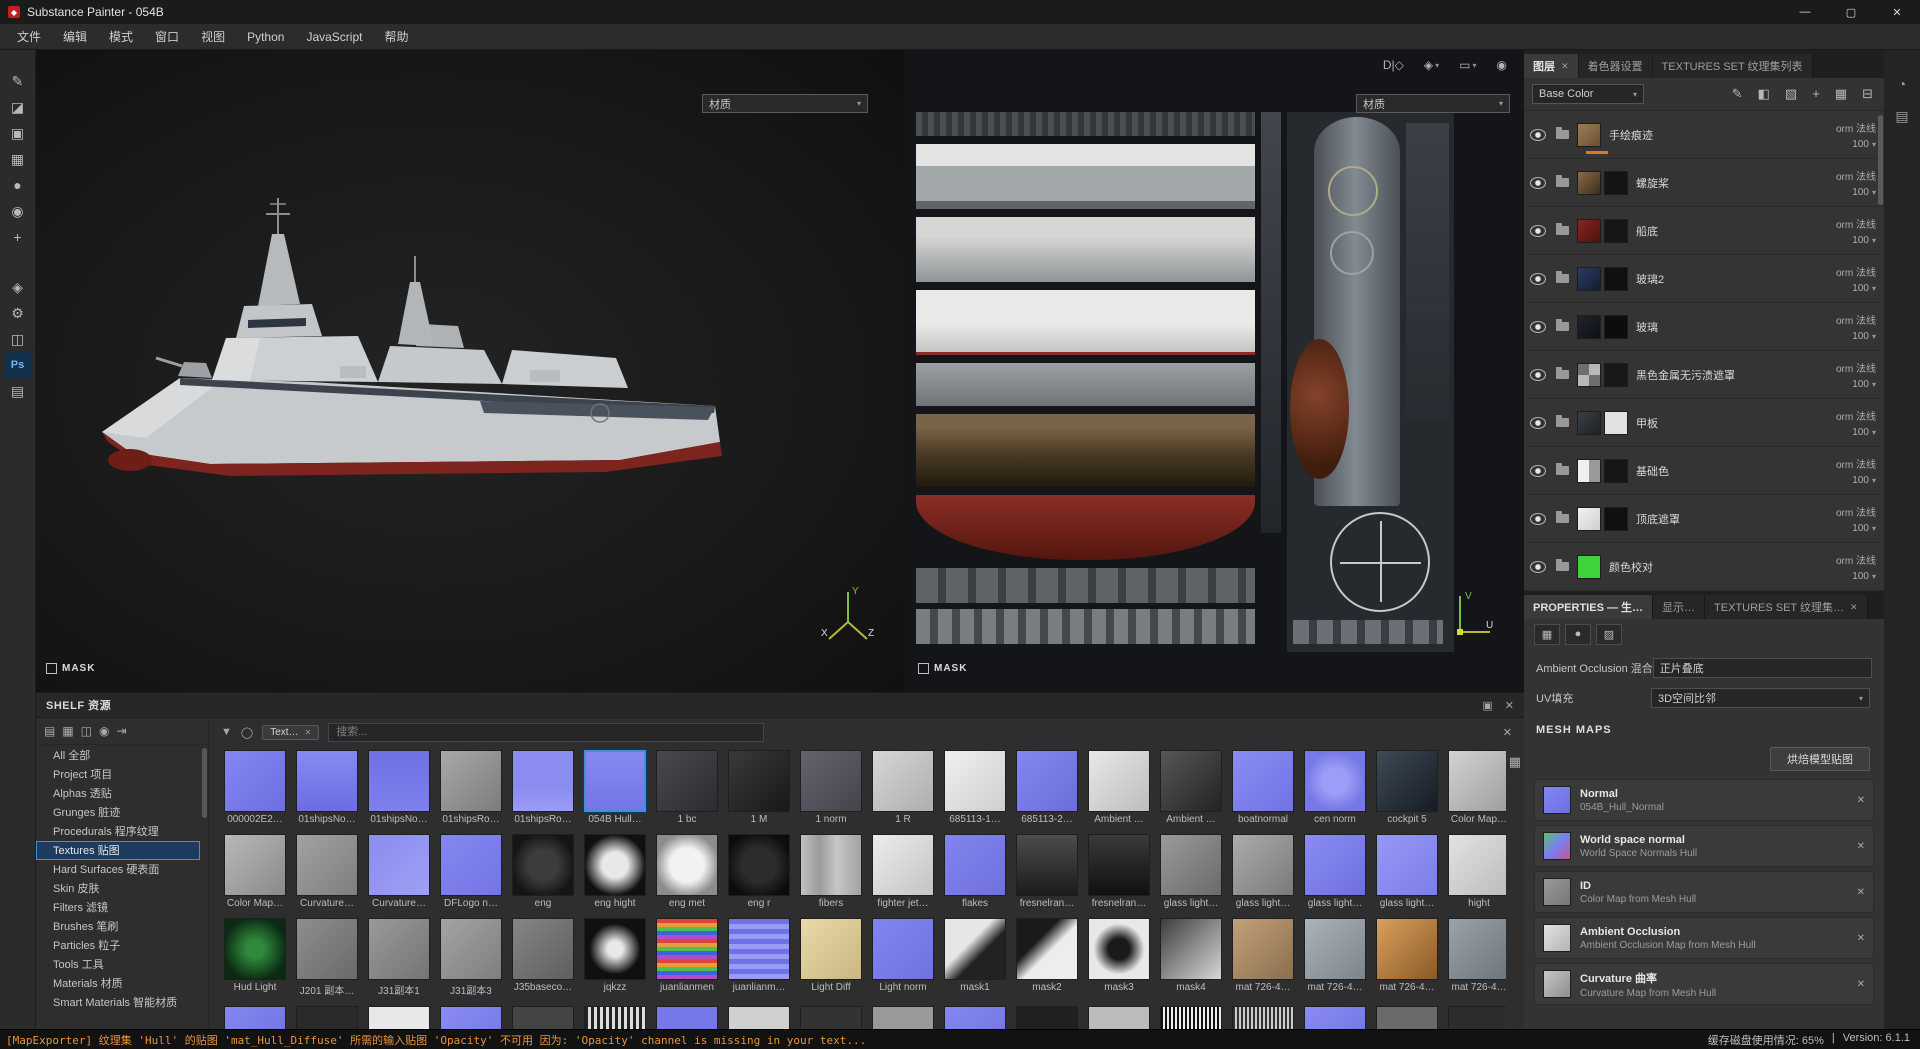 This screenshot has height=1049, width=1920. Describe the element at coordinates (1737, 94) in the screenshot. I see `add-paint-effect-icon: ✎` at that location.